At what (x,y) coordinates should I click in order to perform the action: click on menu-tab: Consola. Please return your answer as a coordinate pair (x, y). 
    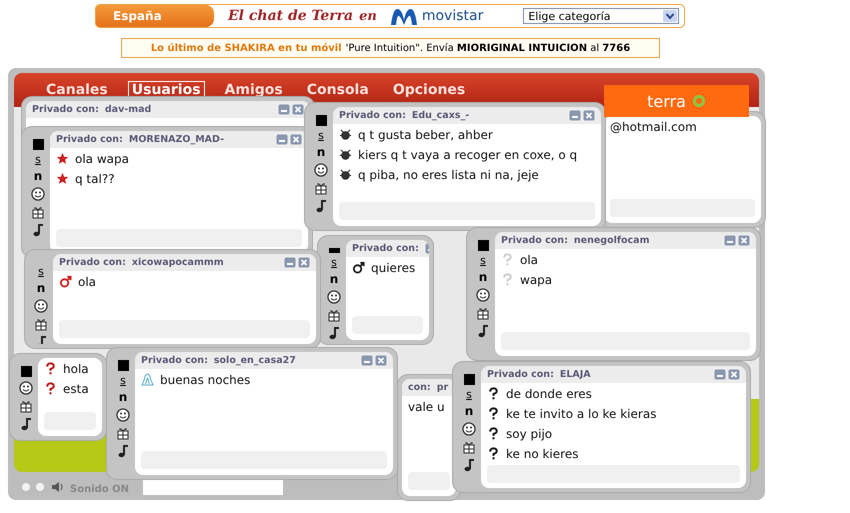
    Looking at the image, I should click on (337, 90).